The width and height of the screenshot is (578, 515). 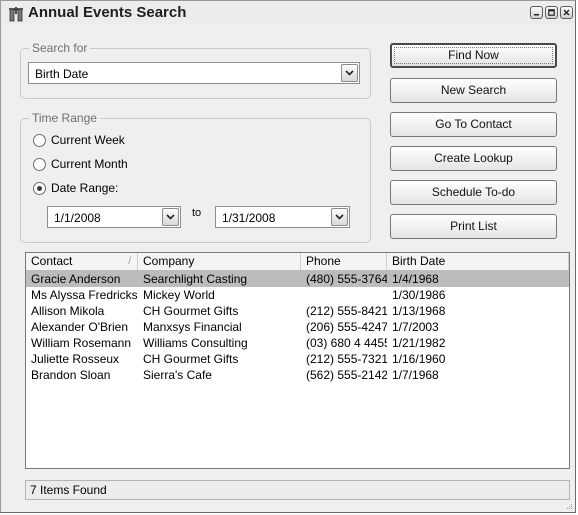 I want to click on cell-company: Mickey World, so click(x=179, y=295).